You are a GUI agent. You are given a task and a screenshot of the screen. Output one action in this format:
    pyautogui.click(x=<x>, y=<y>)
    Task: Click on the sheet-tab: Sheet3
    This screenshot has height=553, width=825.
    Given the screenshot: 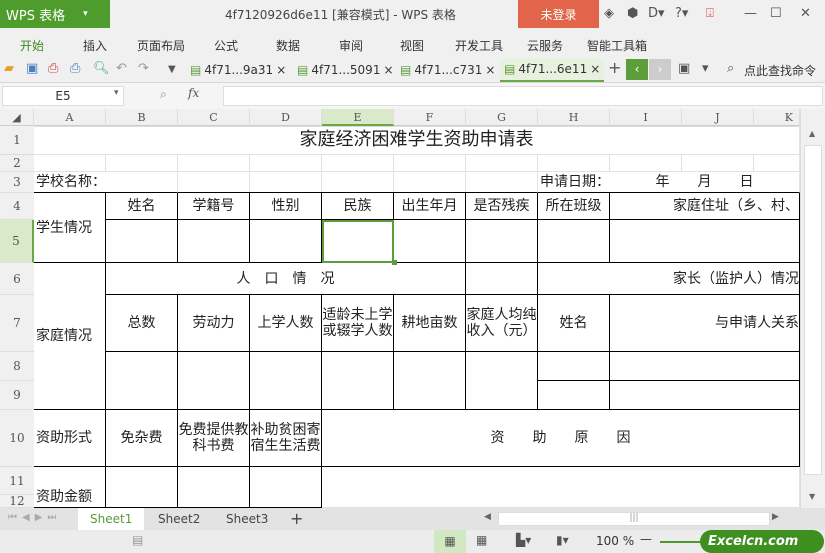 What is the action you would take?
    pyautogui.click(x=247, y=519)
    